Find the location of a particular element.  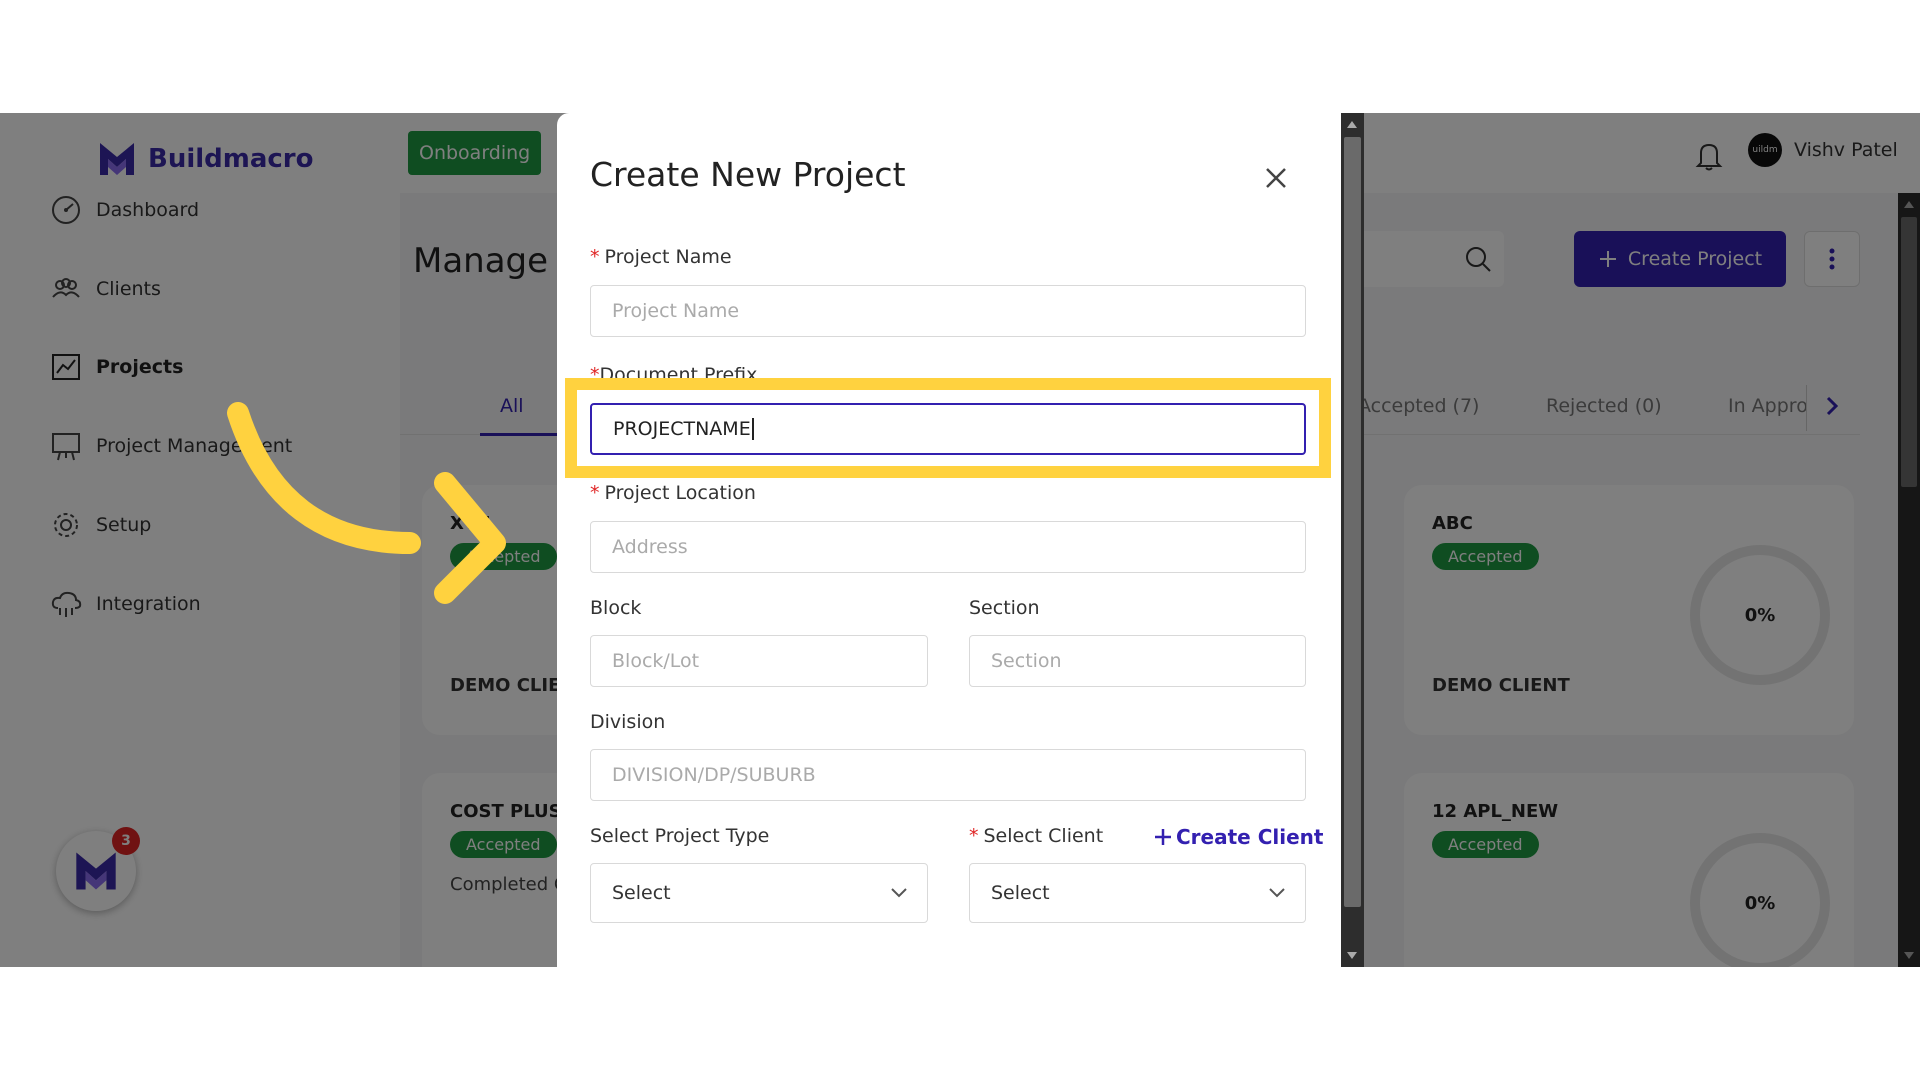

section-field: Section is located at coordinates (1137, 661).